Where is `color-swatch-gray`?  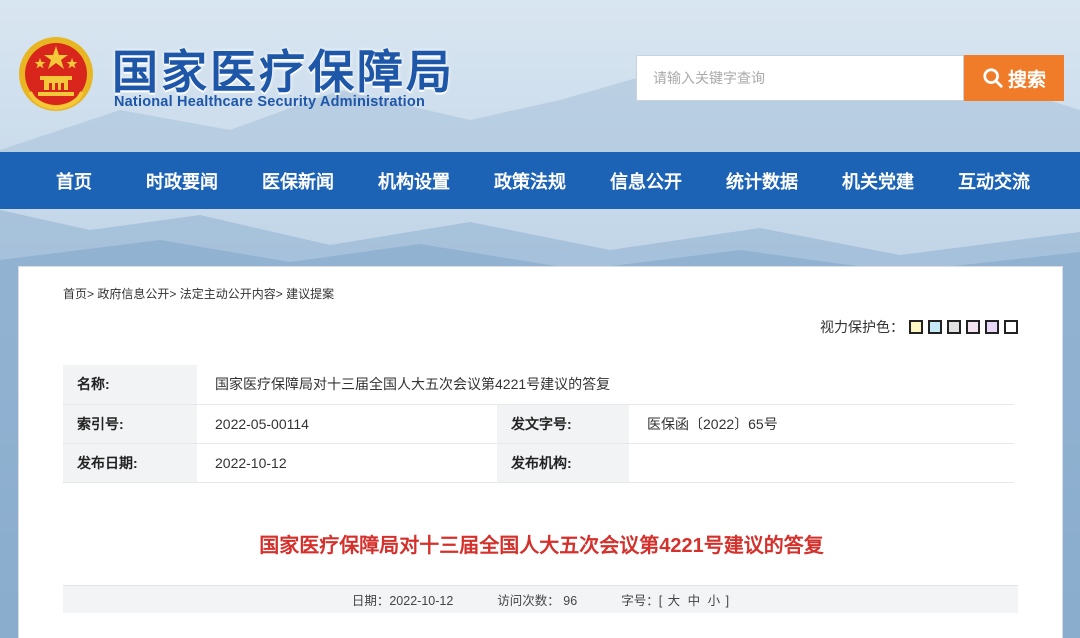
color-swatch-gray is located at coordinates (954, 327).